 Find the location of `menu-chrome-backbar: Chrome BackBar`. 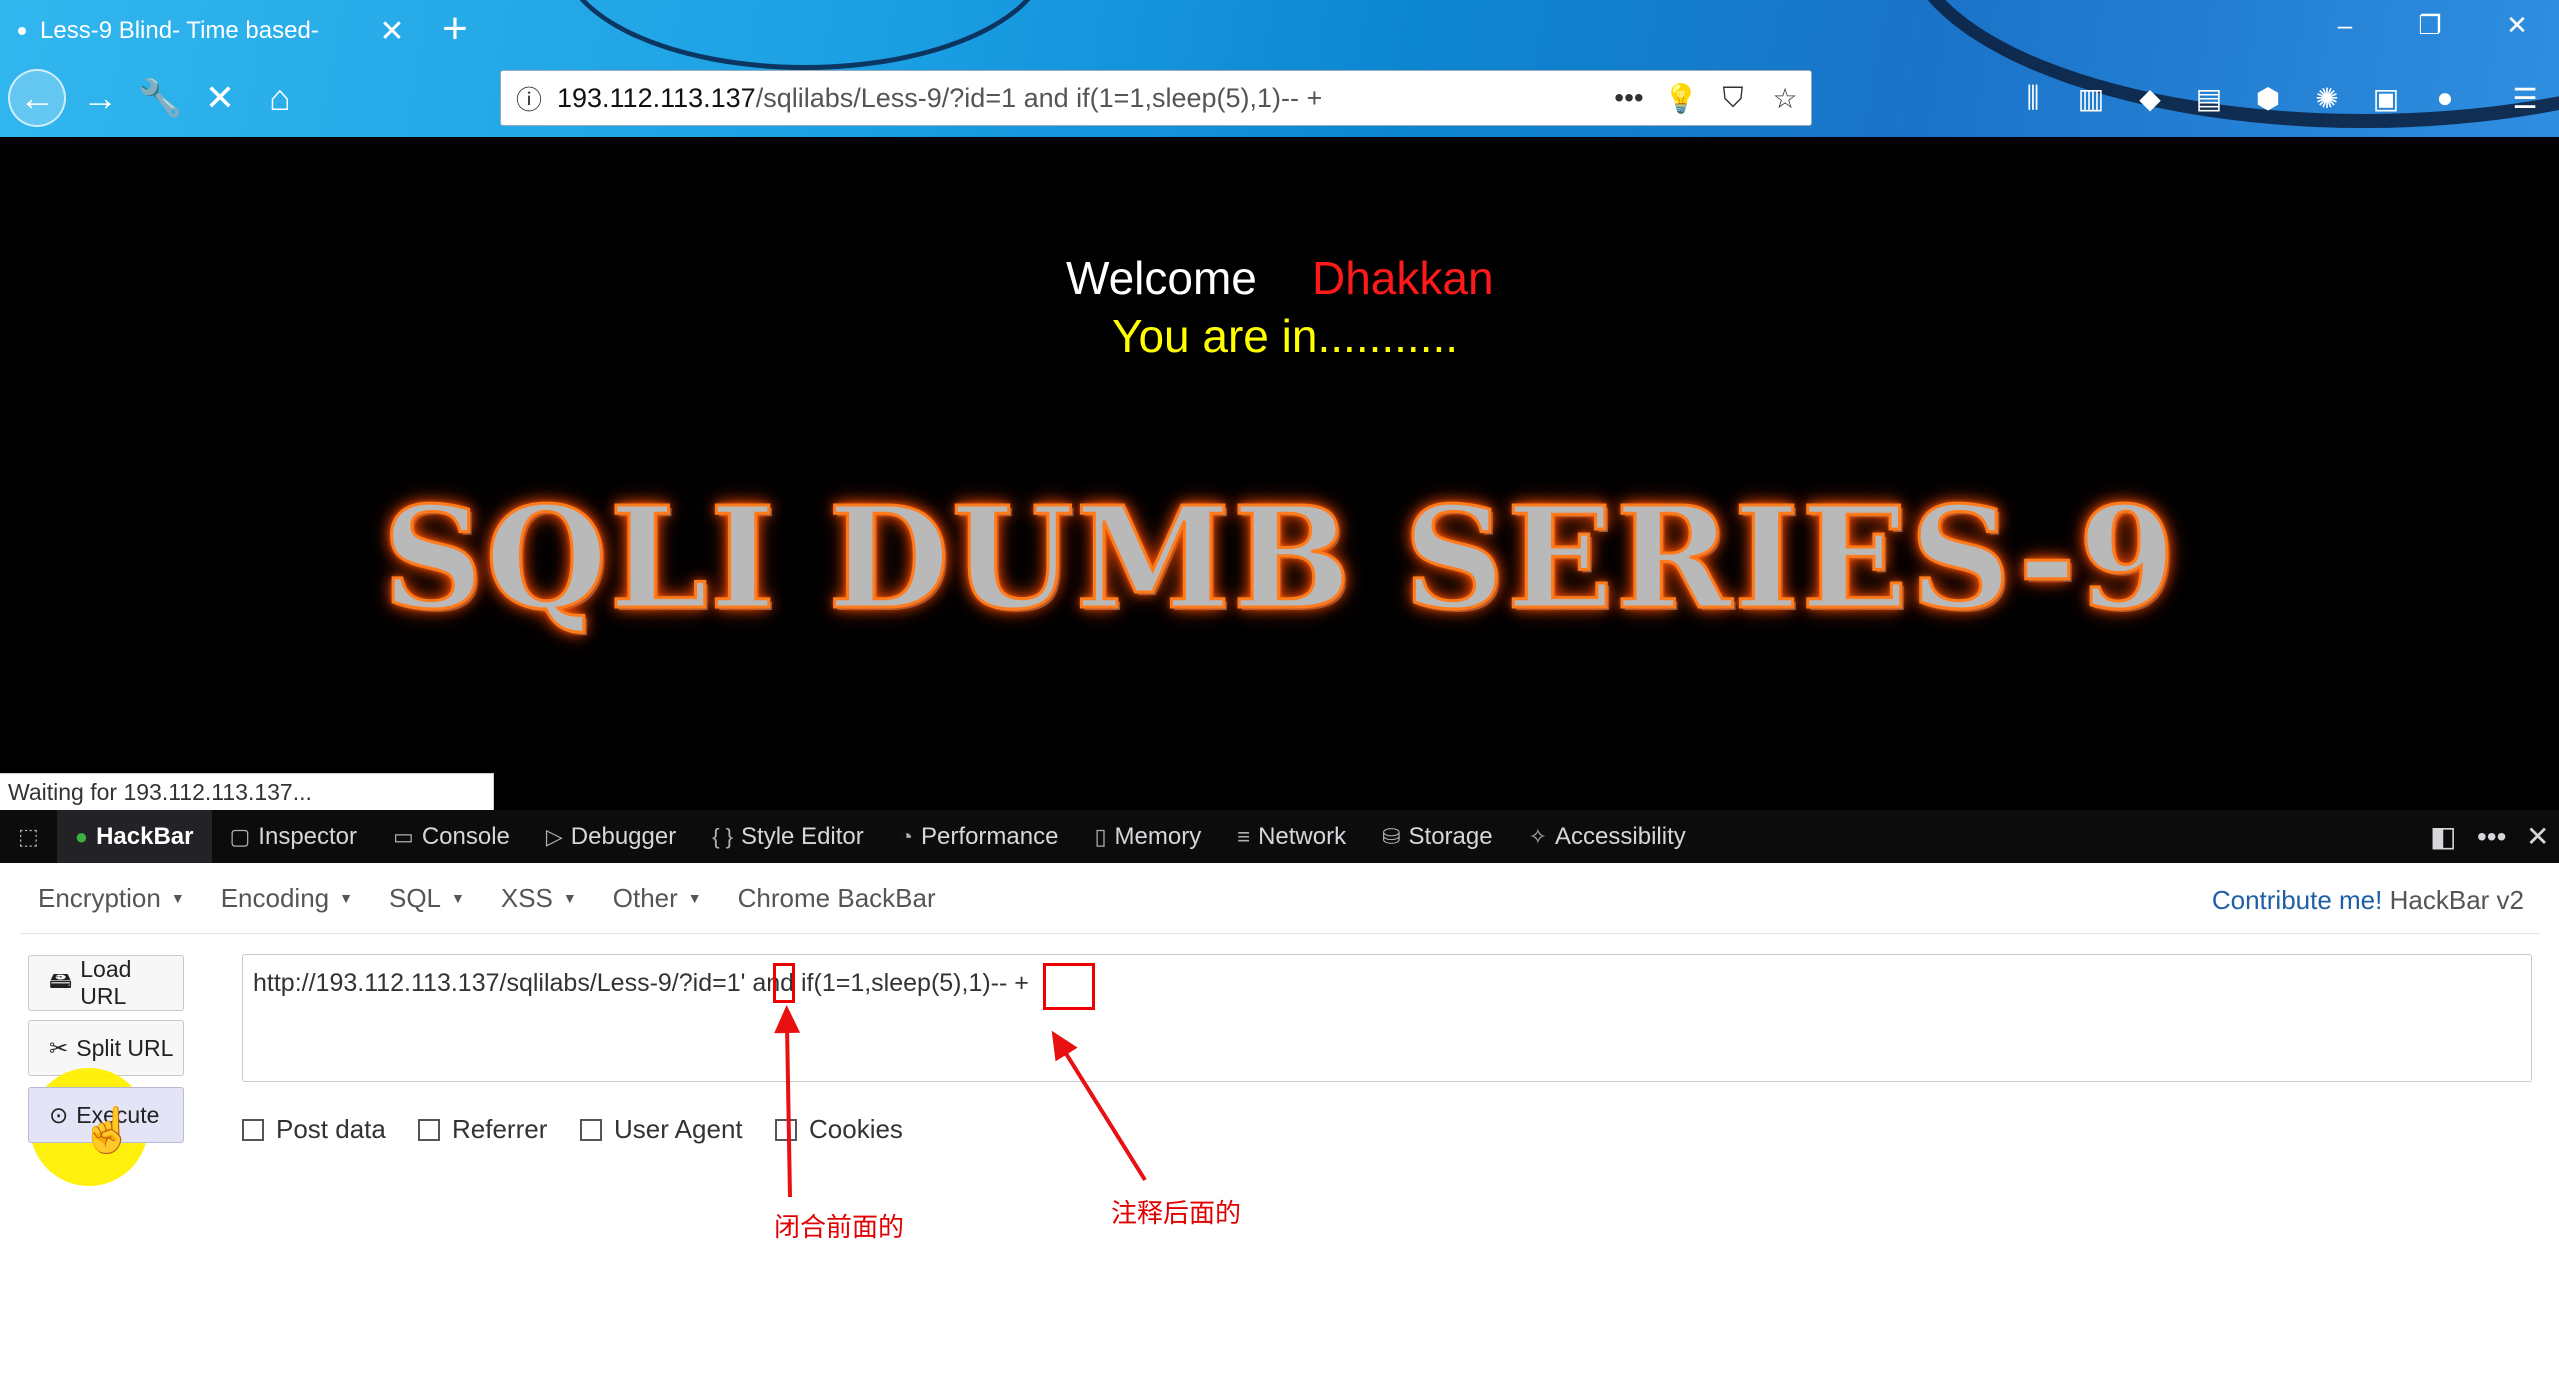

menu-chrome-backbar: Chrome BackBar is located at coordinates (837, 898).